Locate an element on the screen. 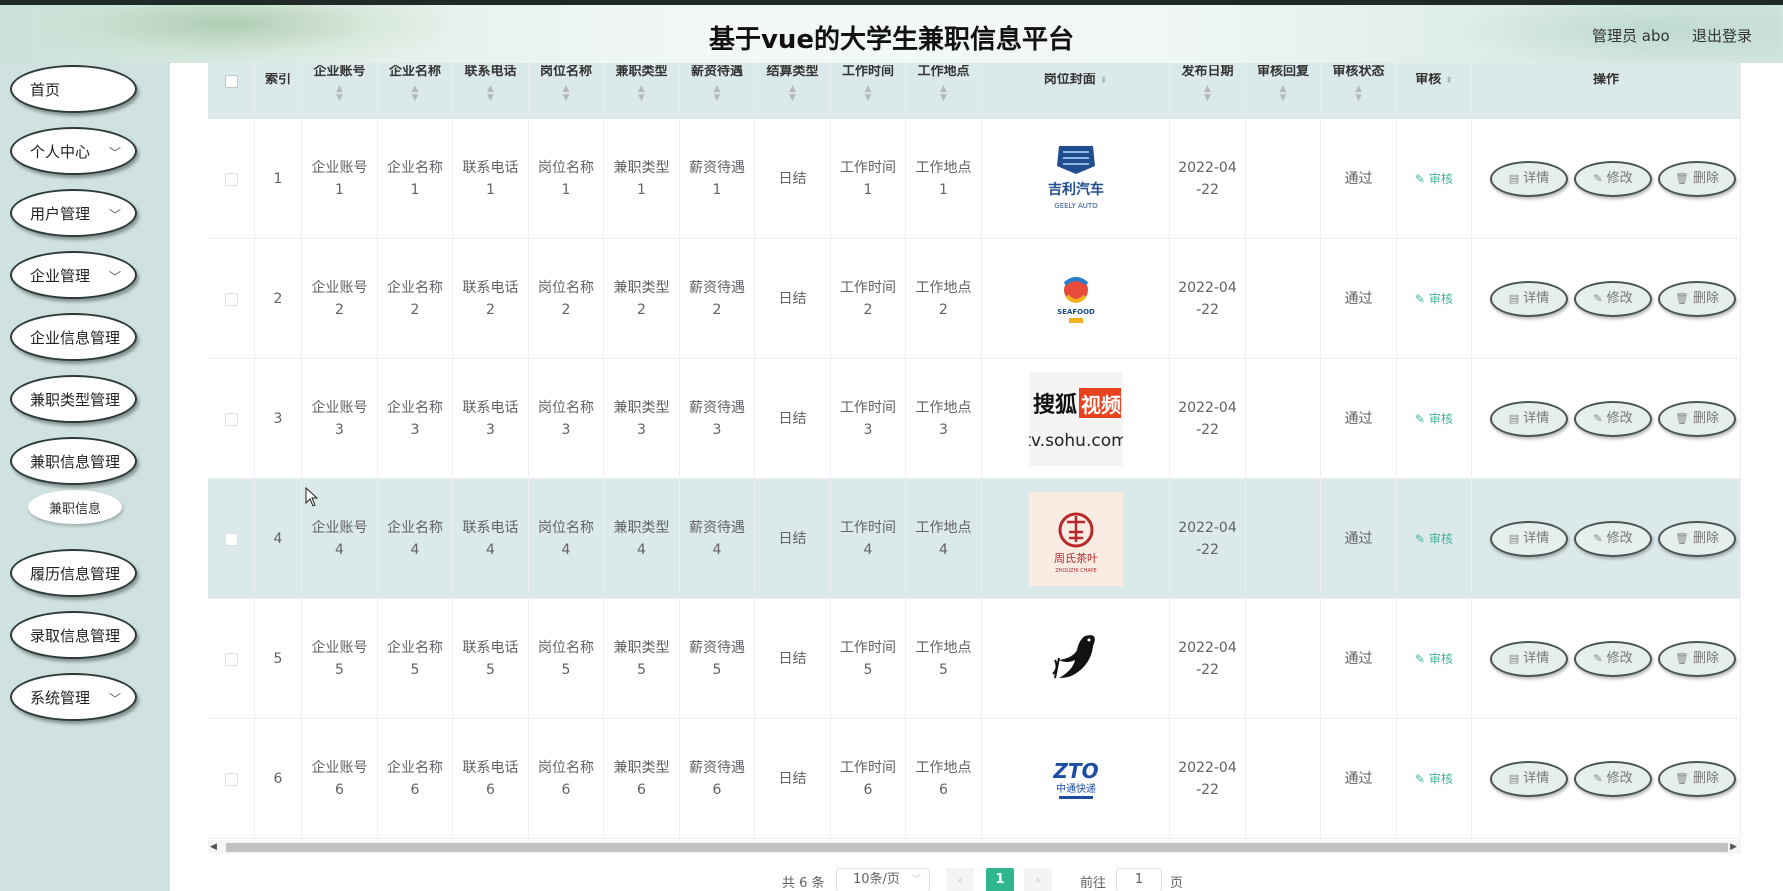  sidebar-item-0: 首页 is located at coordinates (73, 89).